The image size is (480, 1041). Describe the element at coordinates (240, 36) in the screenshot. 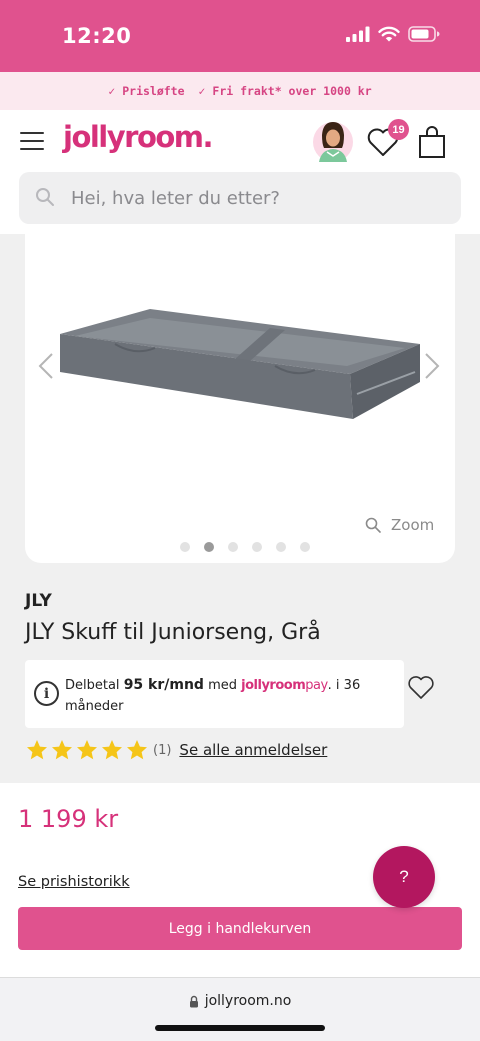

I see `status-bar: 12:20` at that location.